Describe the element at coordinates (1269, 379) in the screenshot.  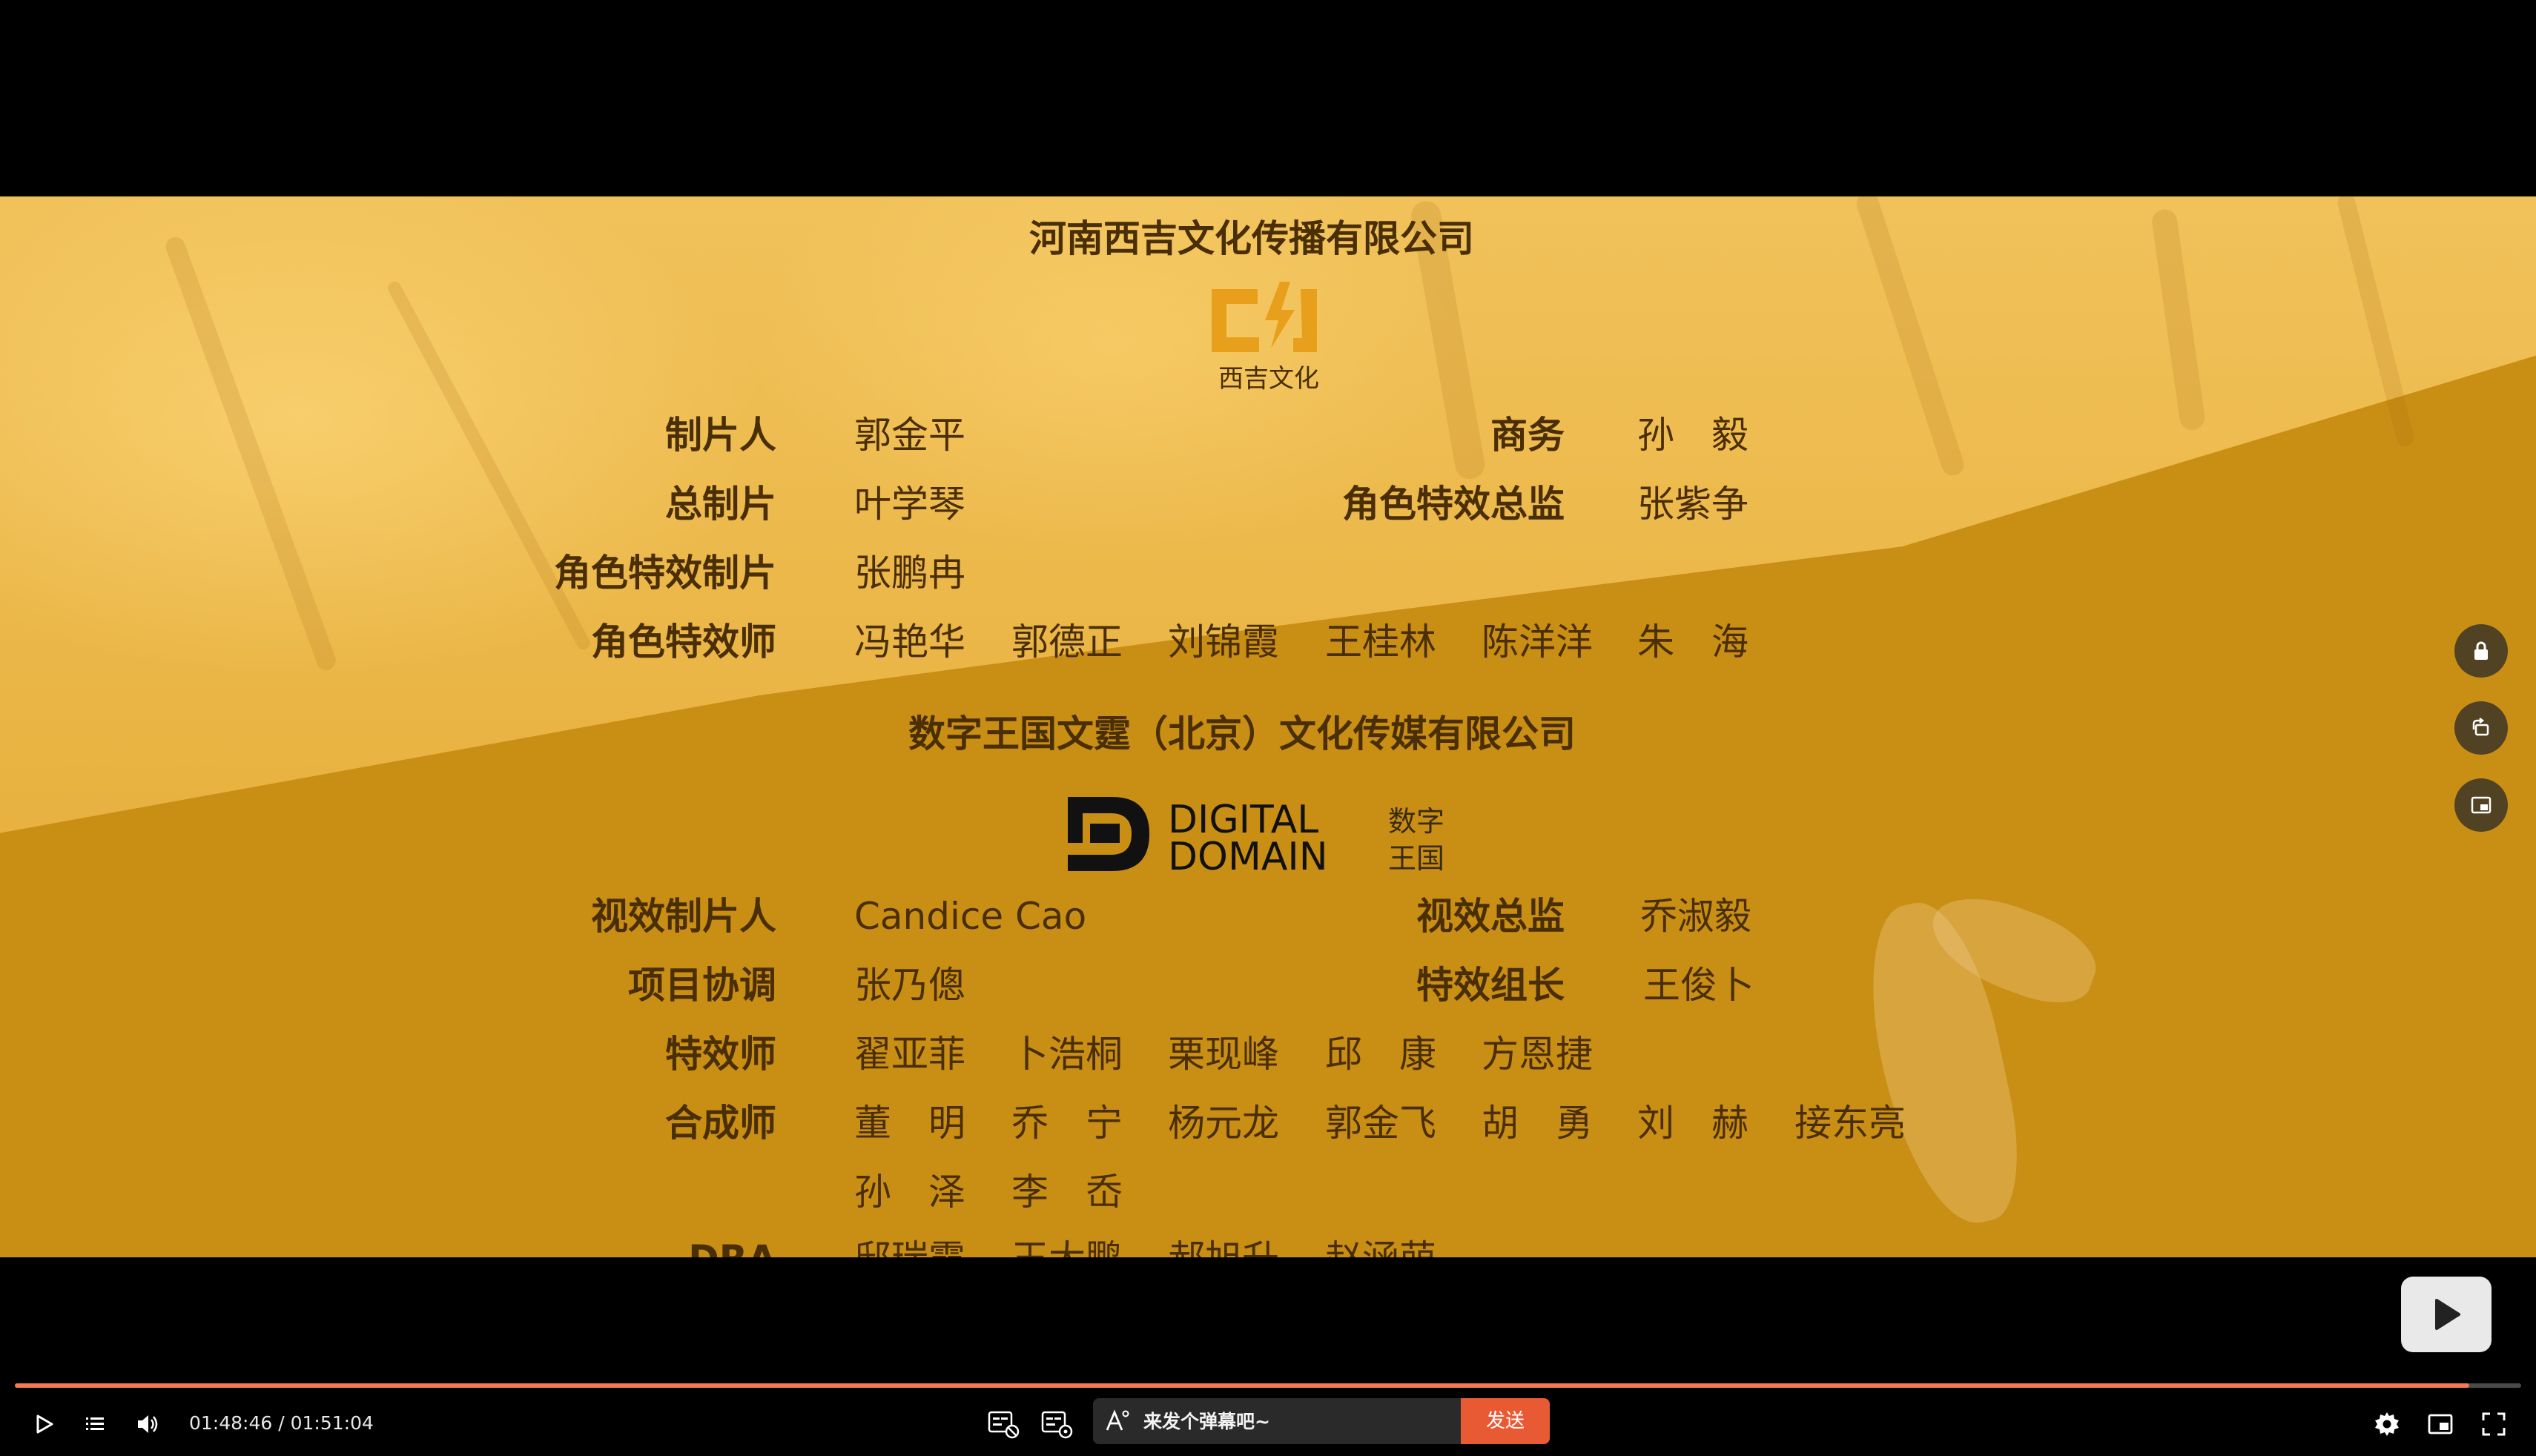
I see `xiji-logo-text: 西吉文化` at that location.